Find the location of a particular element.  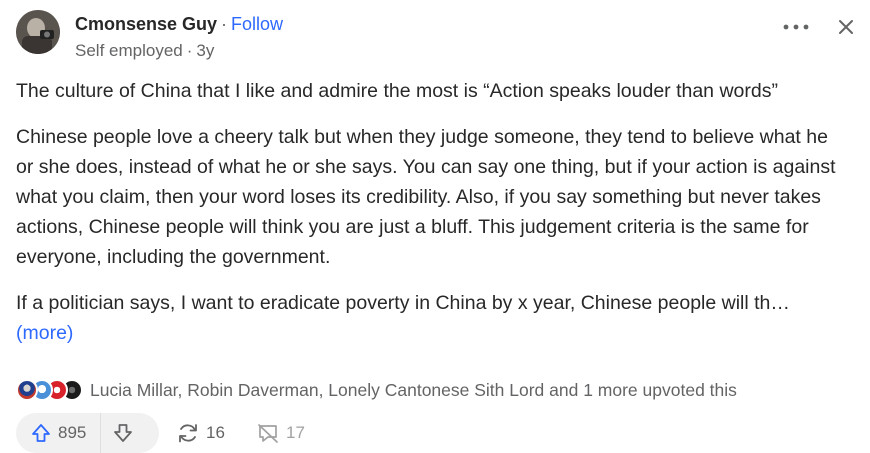

author-line: Cmonsense Guy · Follow is located at coordinates (179, 24).